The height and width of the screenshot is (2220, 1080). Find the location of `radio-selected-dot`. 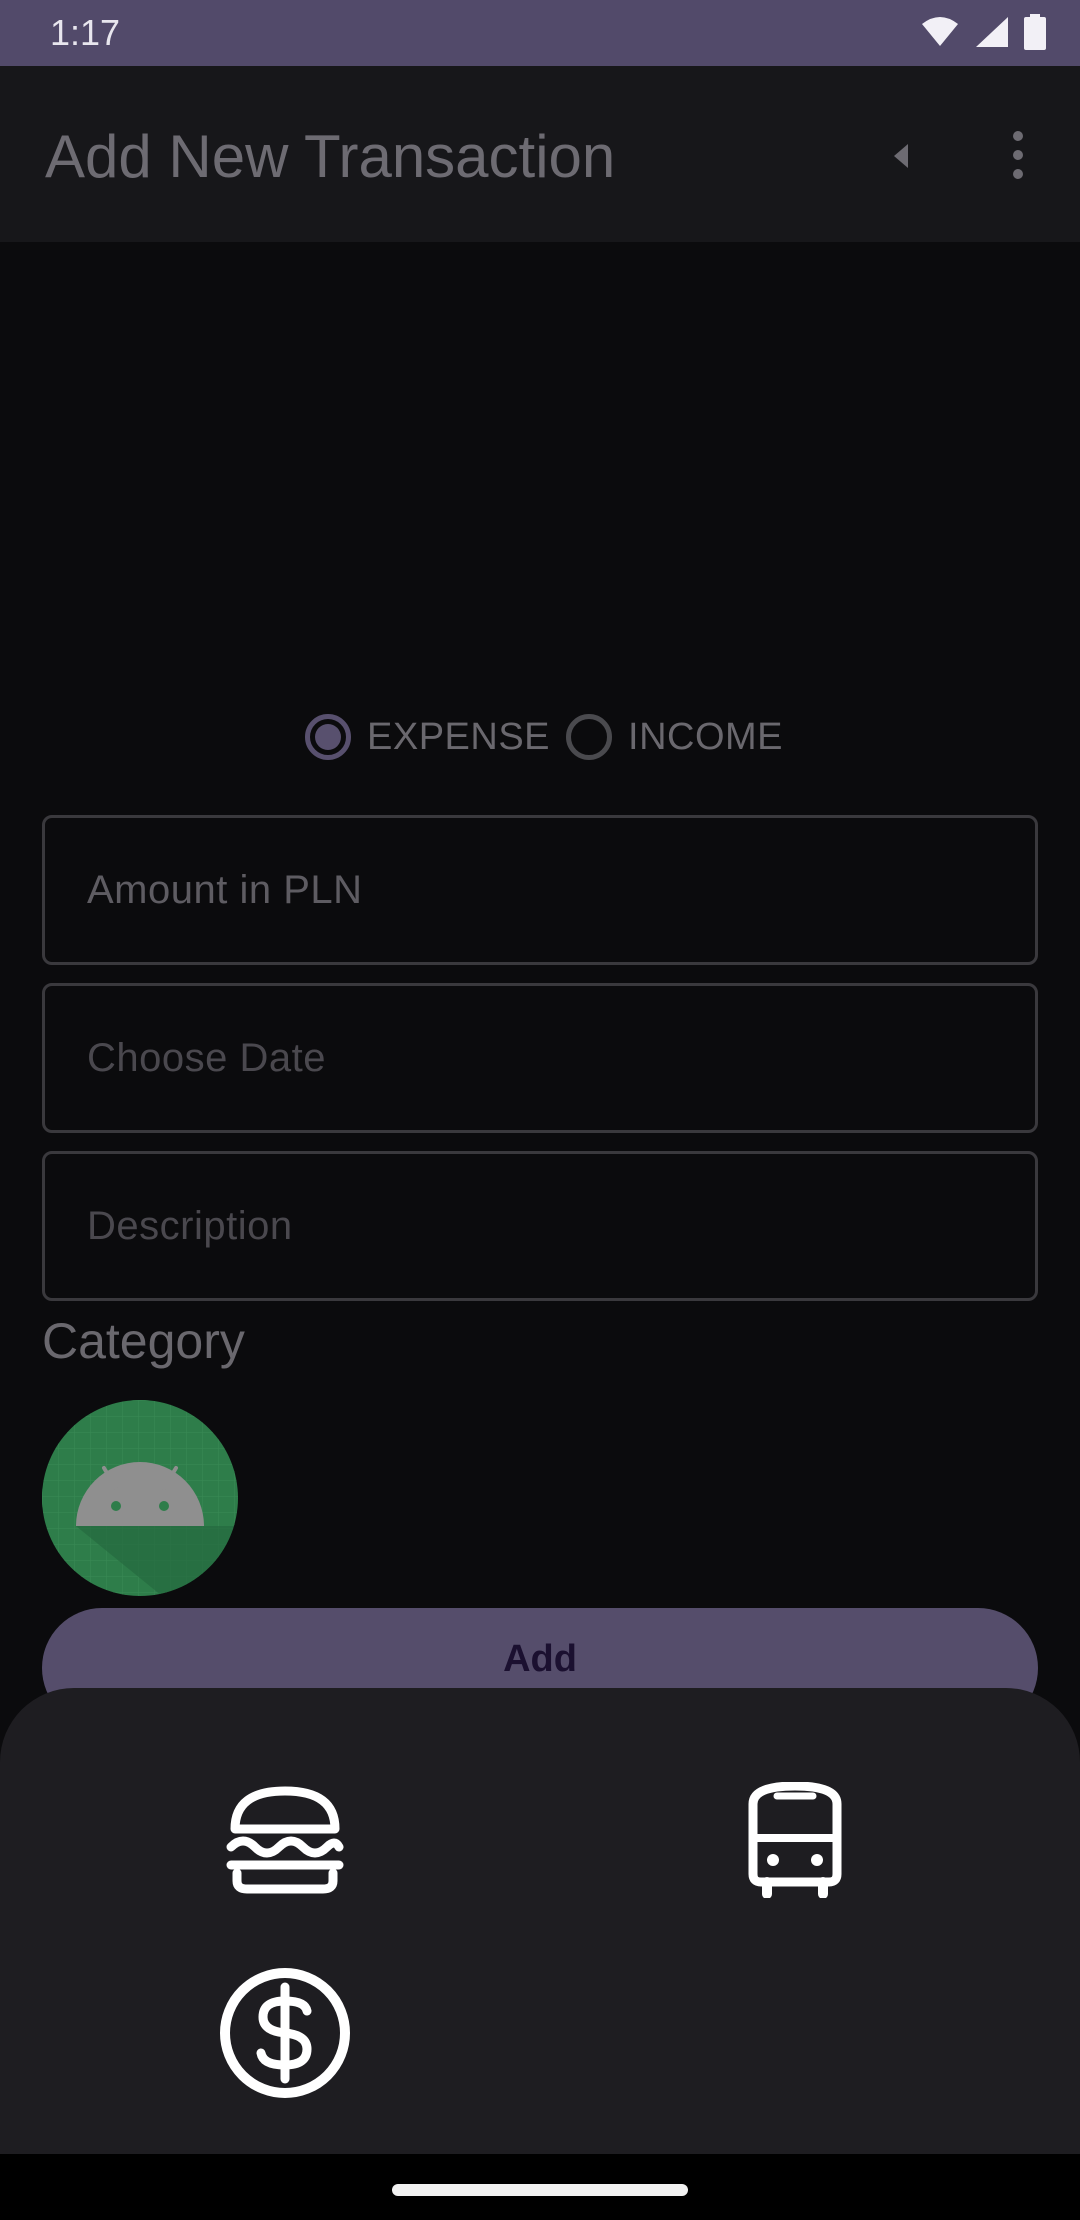

radio-selected-dot is located at coordinates (328, 737).